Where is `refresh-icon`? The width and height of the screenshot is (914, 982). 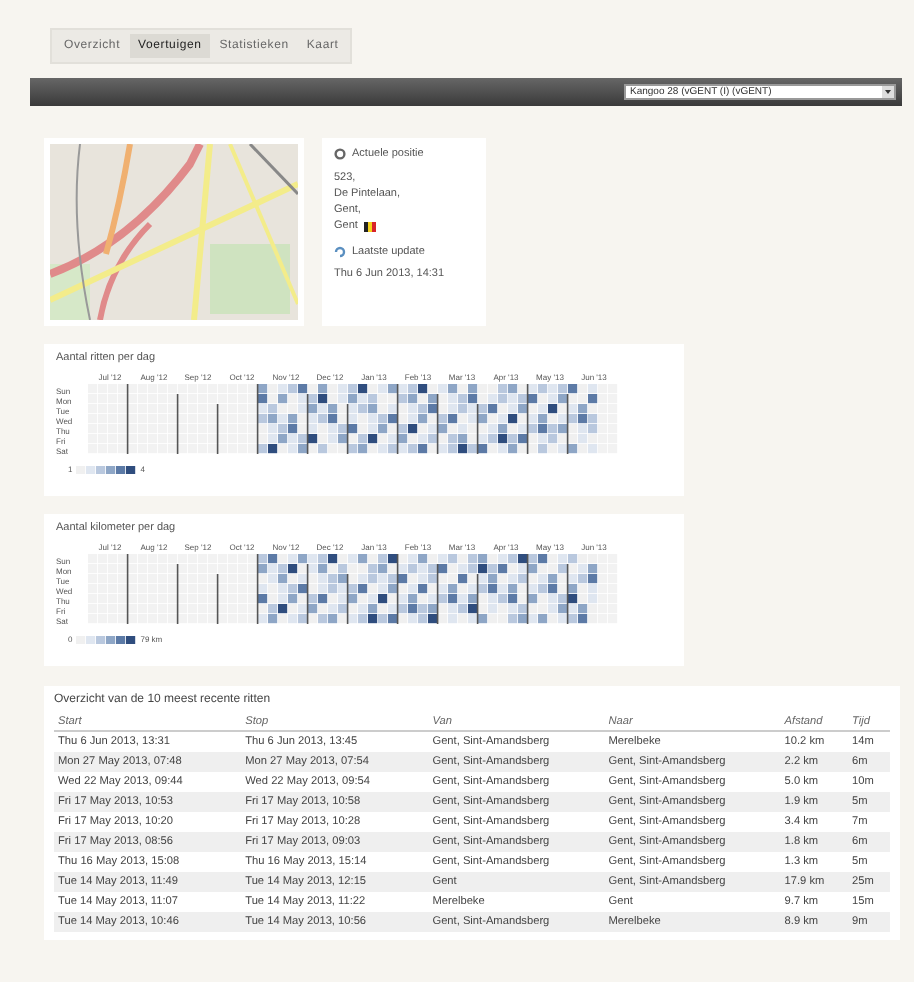 refresh-icon is located at coordinates (340, 252).